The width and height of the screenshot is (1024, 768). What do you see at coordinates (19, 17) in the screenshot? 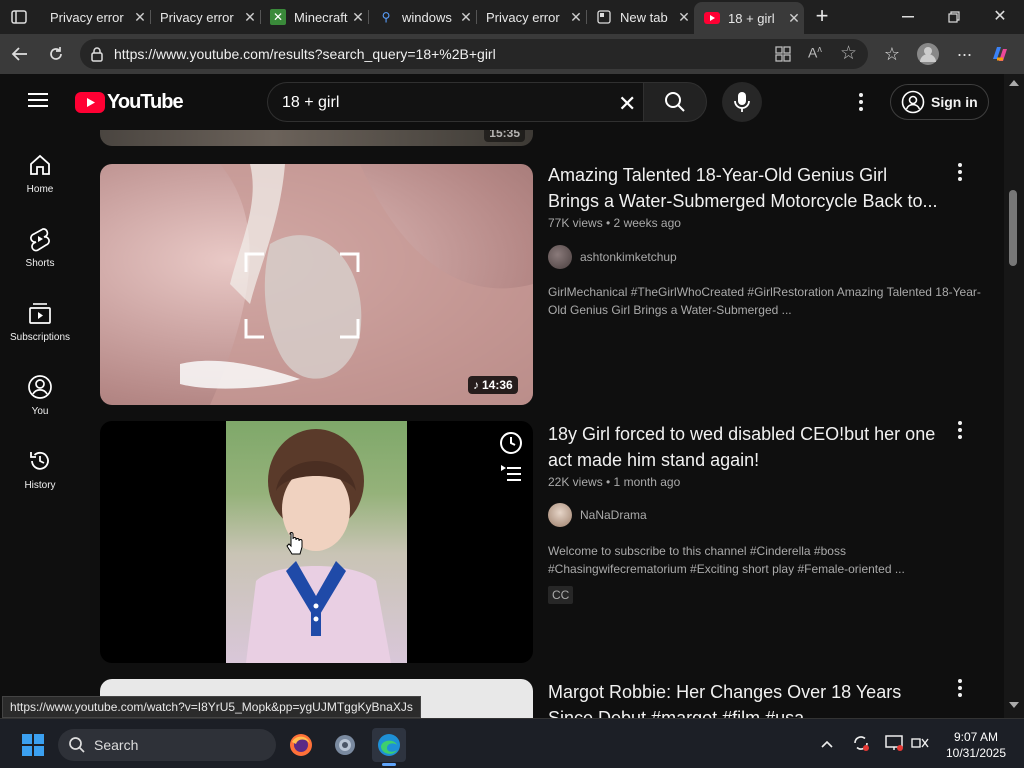
I see `tab-actions-icon` at bounding box center [19, 17].